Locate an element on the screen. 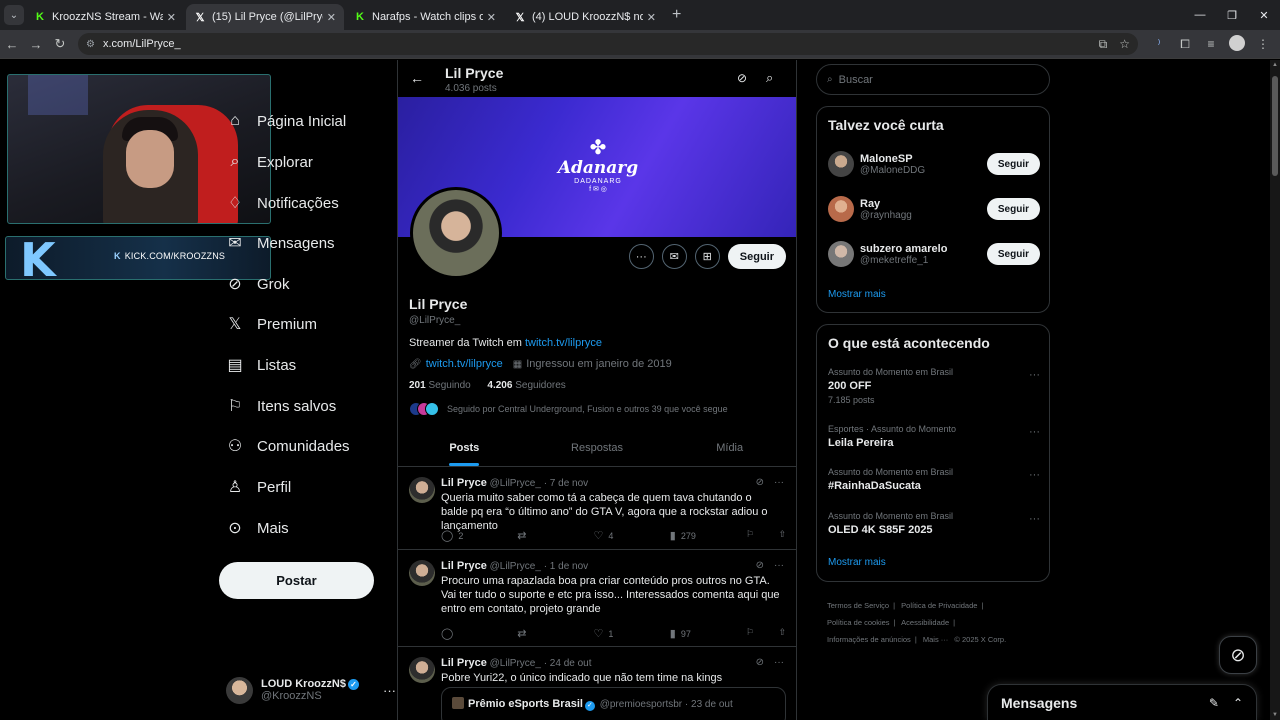 The image size is (1280, 720). scroll-down-icon: ▼ is located at coordinates (1275, 715).